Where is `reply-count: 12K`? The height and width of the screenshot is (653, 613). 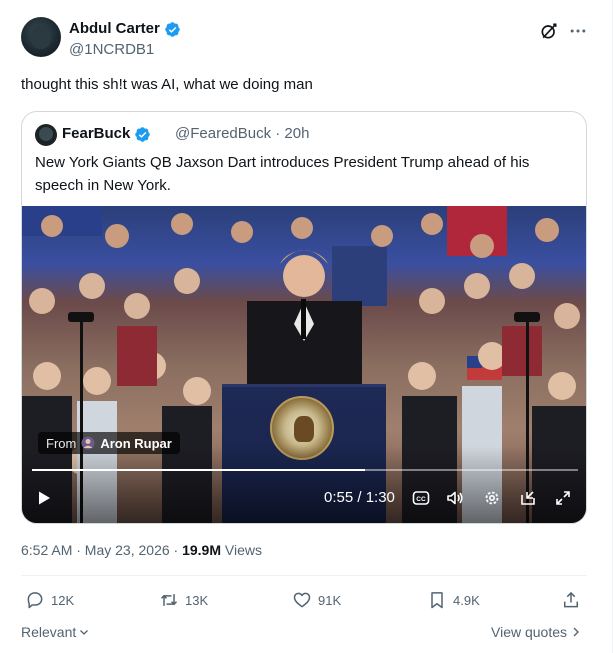 reply-count: 12K is located at coordinates (63, 600).